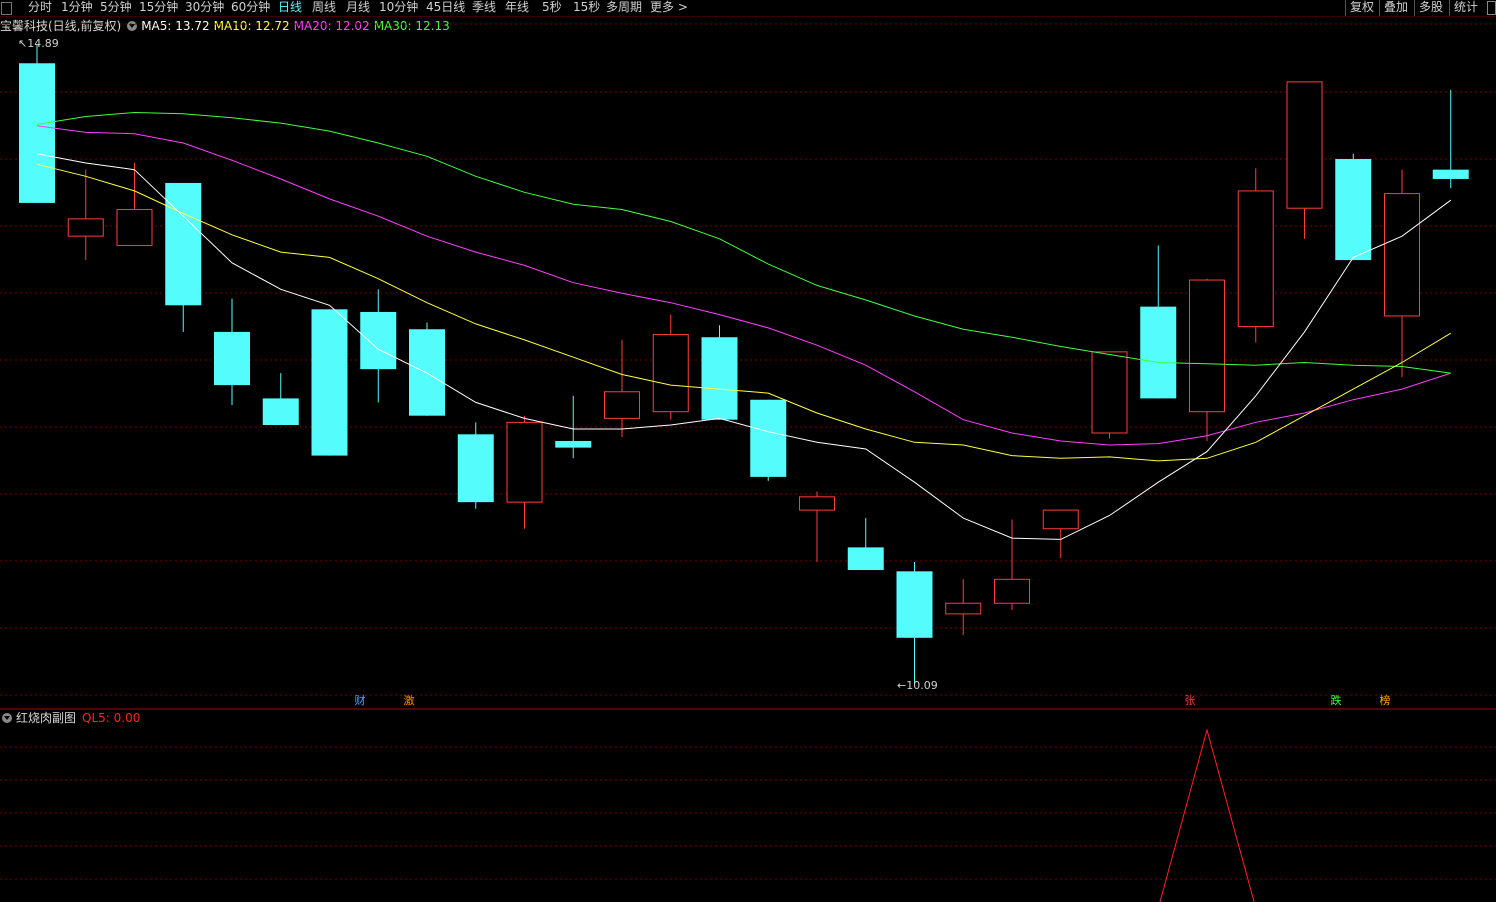 The width and height of the screenshot is (1496, 902). I want to click on low-price-value: 10.09, so click(922, 685).